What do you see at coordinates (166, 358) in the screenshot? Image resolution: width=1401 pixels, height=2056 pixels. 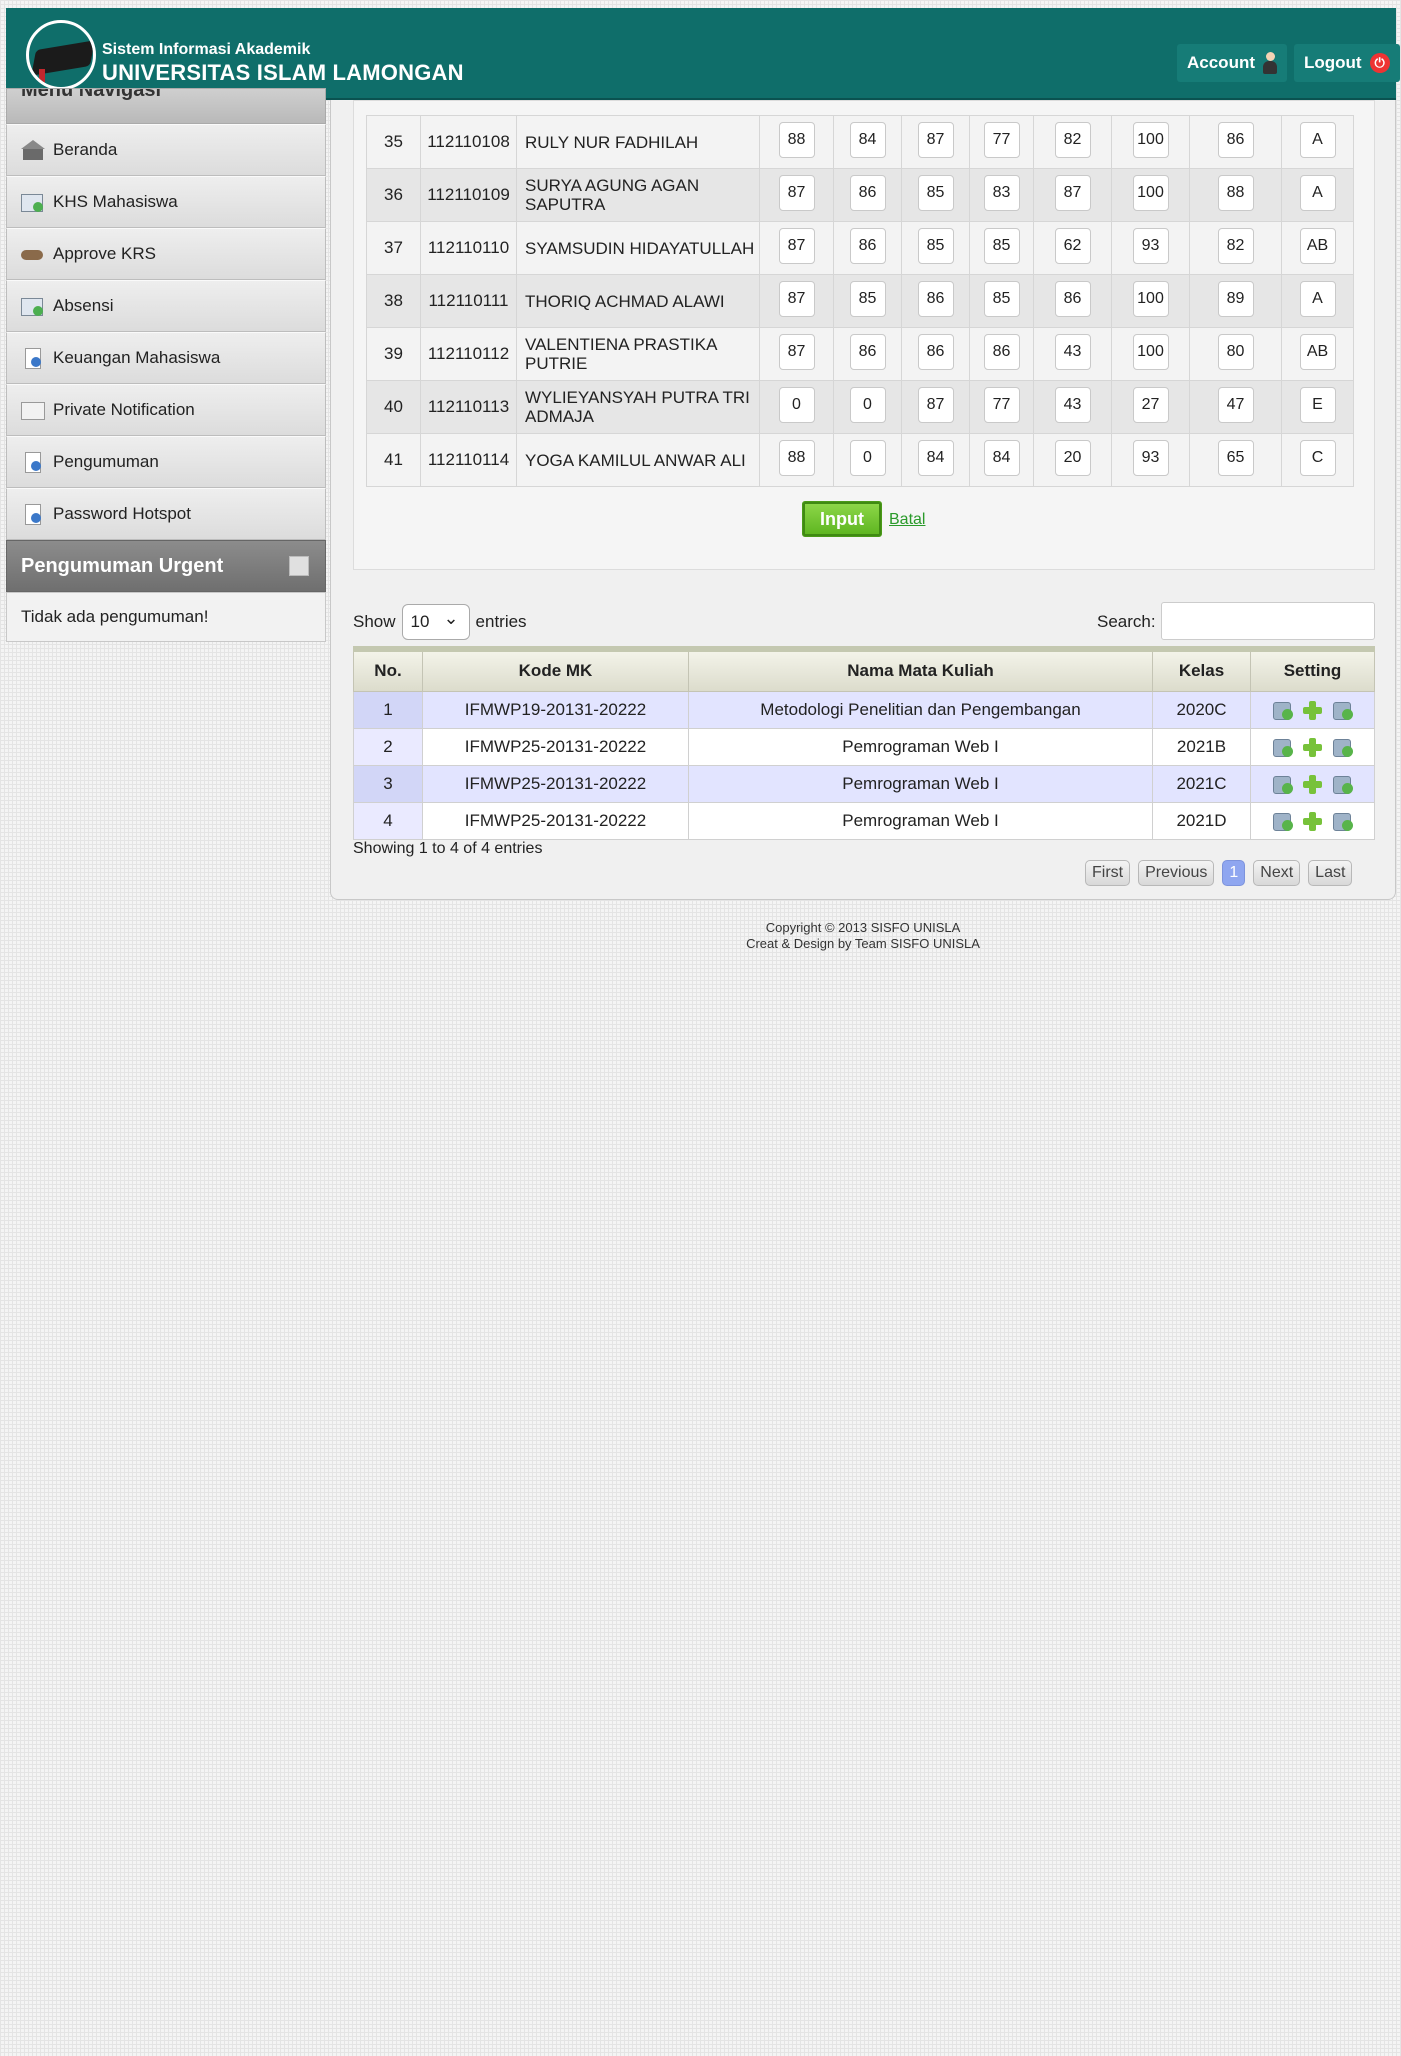 I see `sidebar-item-keuangan-mahasiswa: Keuangan Mahasiswa` at bounding box center [166, 358].